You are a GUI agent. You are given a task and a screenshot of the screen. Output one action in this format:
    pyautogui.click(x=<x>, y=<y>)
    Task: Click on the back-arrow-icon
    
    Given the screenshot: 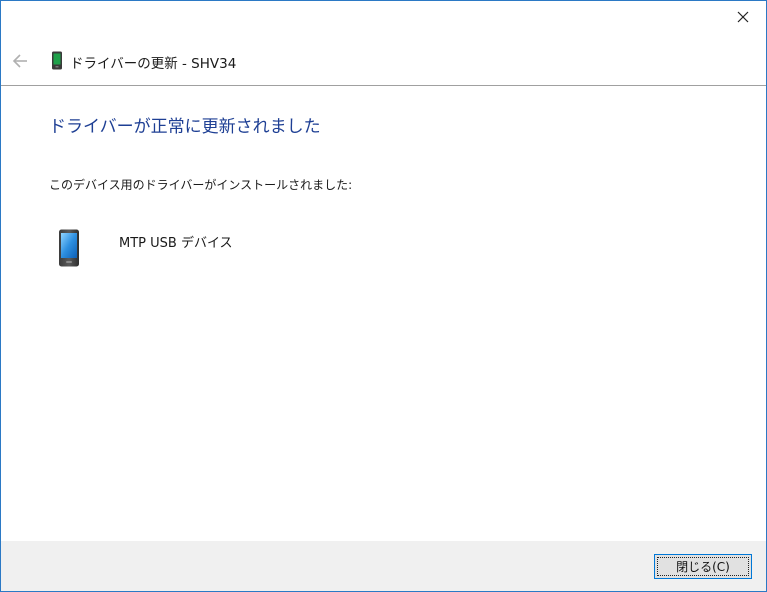 What is the action you would take?
    pyautogui.click(x=19, y=61)
    